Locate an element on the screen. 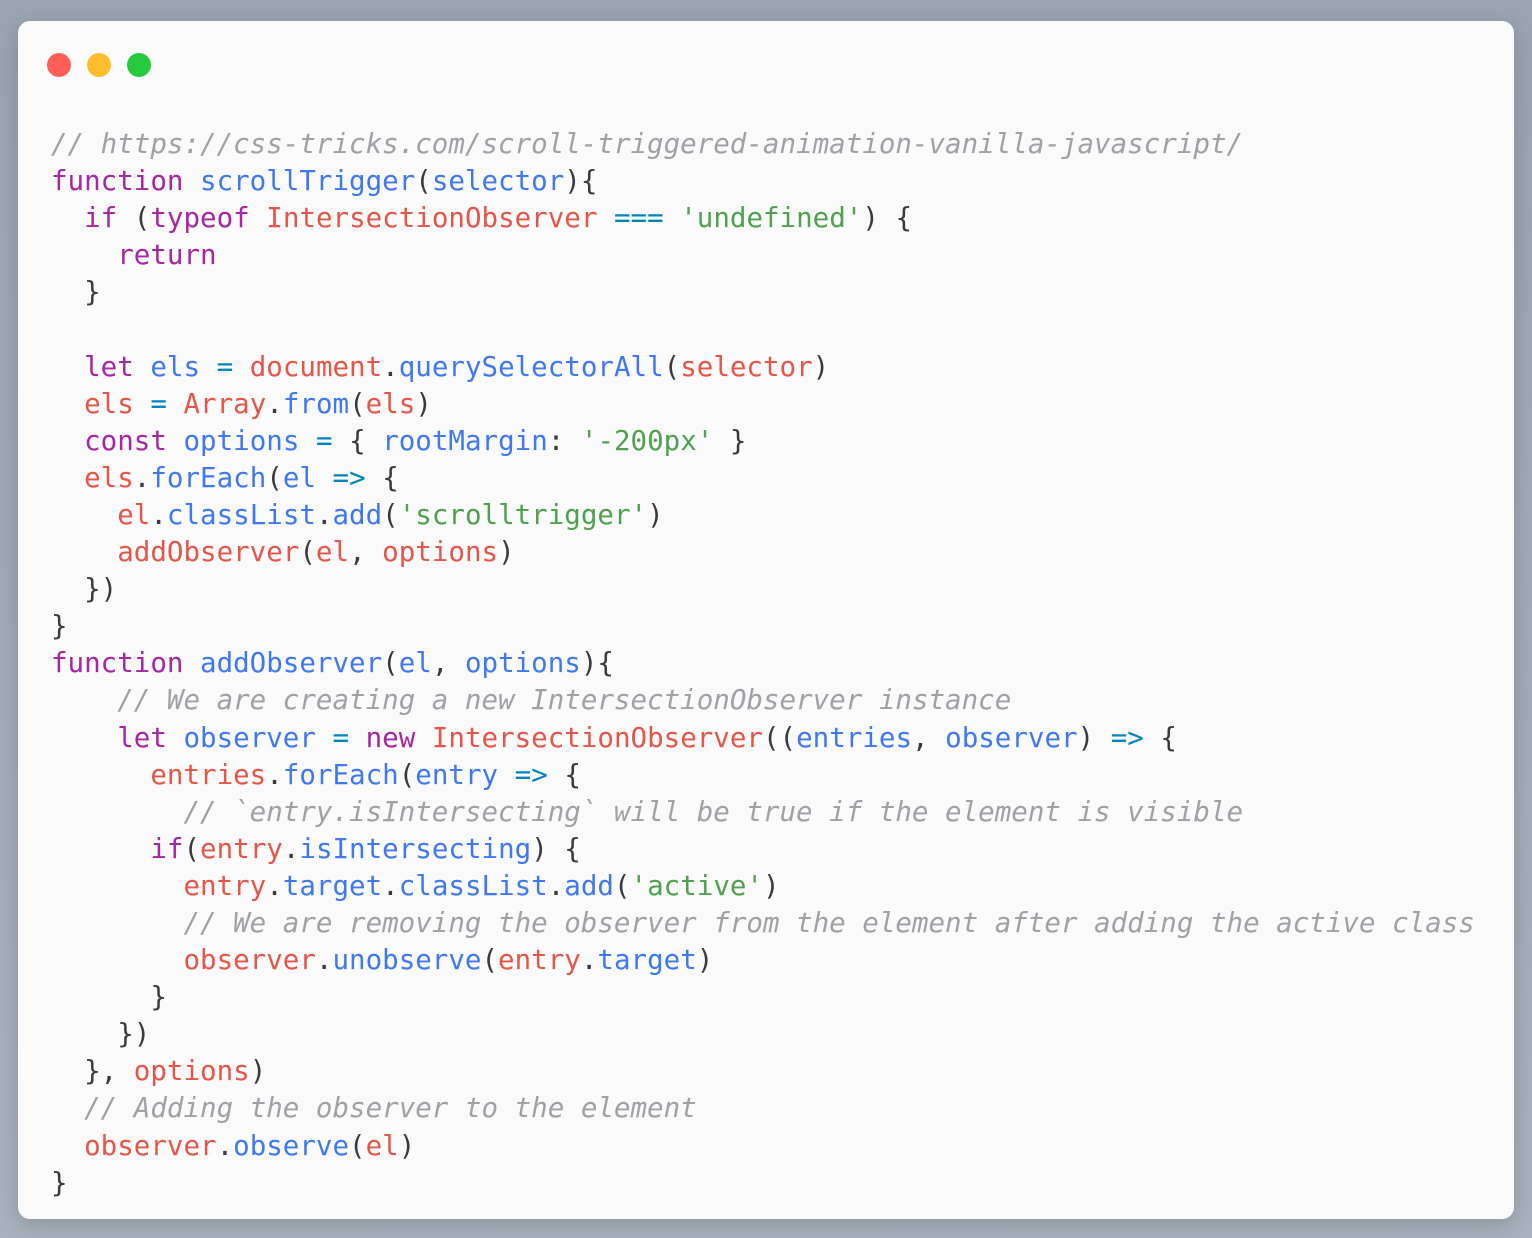 Image resolution: width=1532 pixels, height=1238 pixels. code-token-function: observer is located at coordinates (249, 737).